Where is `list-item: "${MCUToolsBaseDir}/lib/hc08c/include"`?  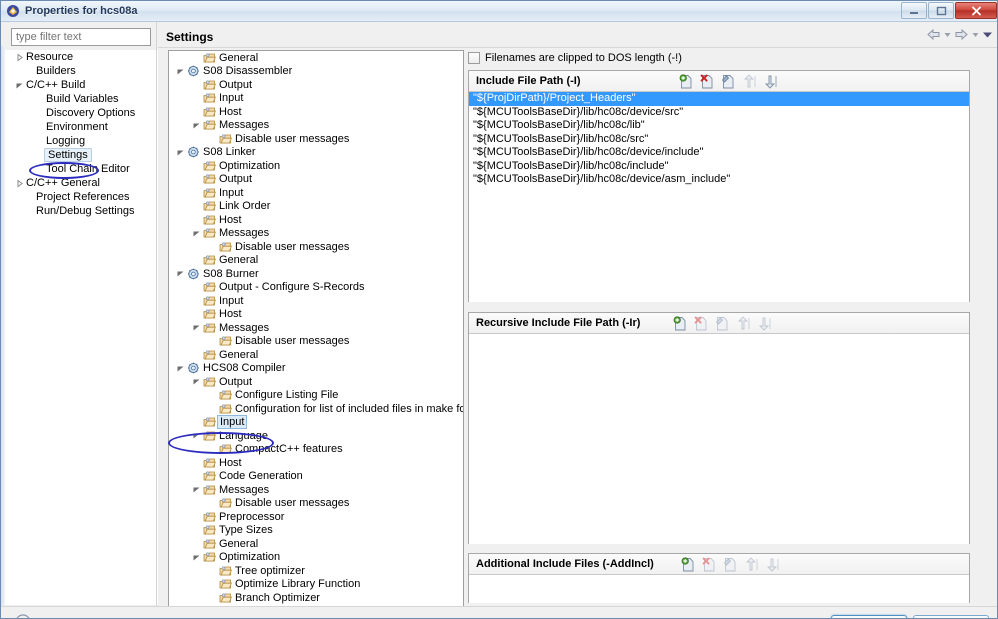
list-item: "${MCUToolsBaseDir}/lib/hc08c/include" is located at coordinates (719, 167).